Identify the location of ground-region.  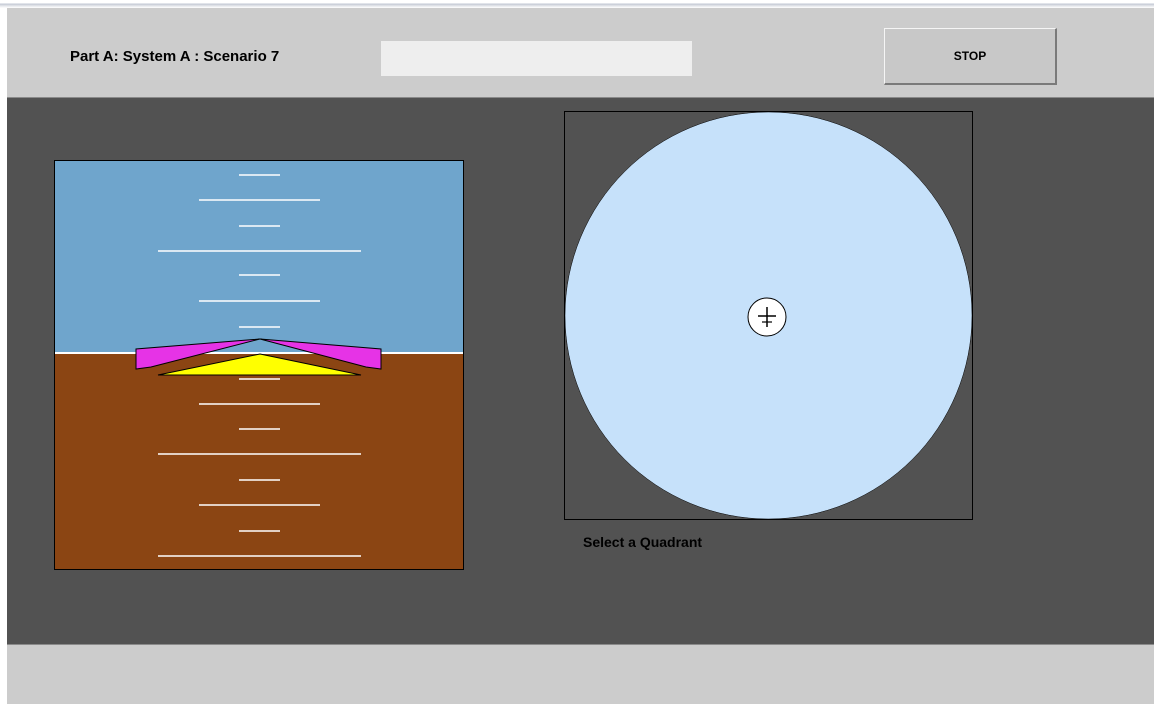
(259, 461).